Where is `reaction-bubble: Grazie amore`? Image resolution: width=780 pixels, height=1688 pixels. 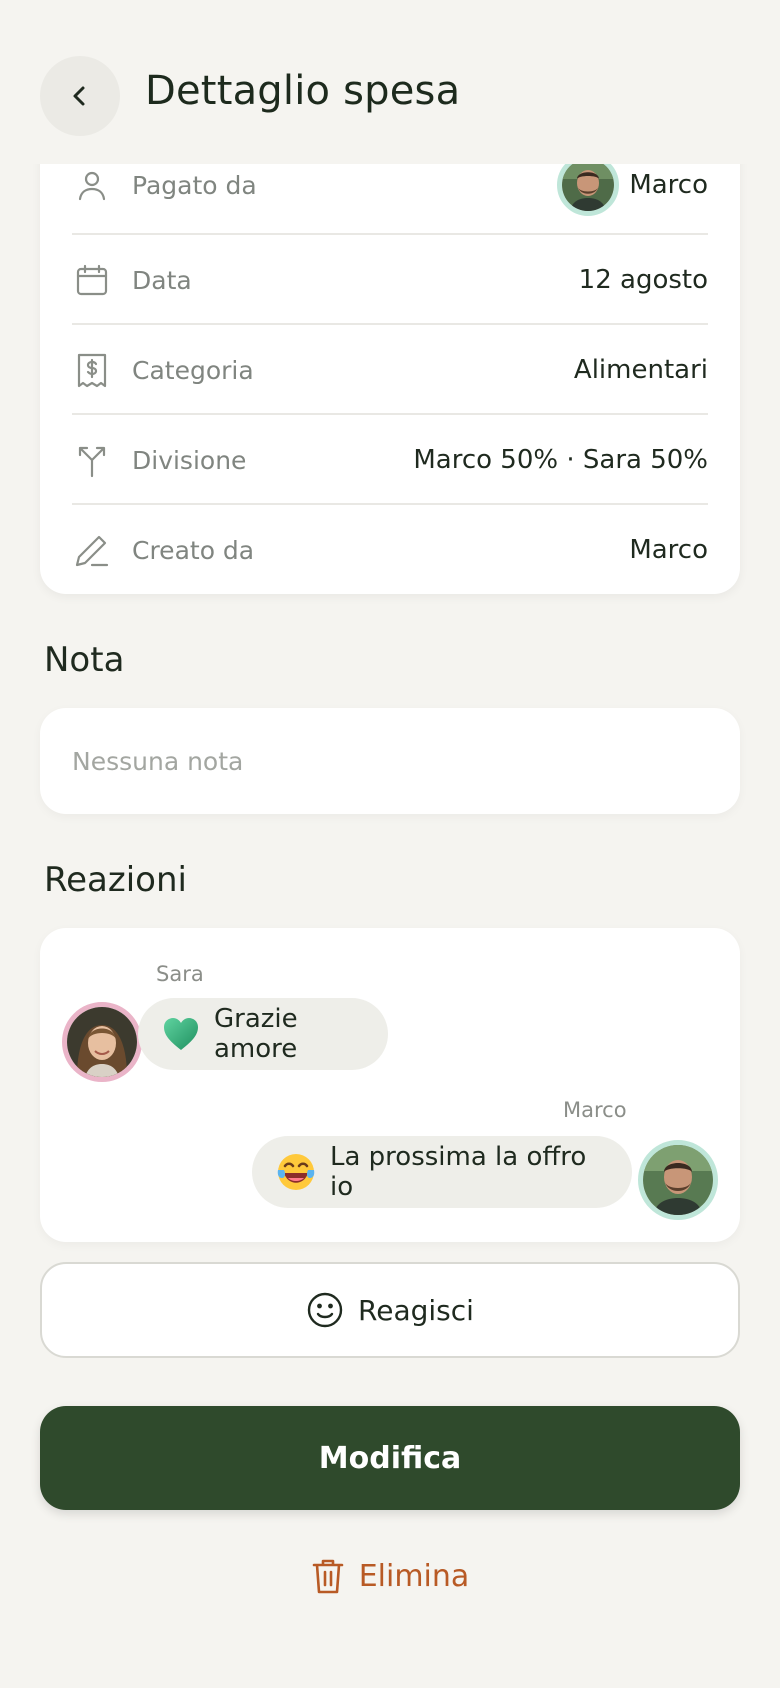
reaction-bubble: Grazie amore is located at coordinates (263, 1034).